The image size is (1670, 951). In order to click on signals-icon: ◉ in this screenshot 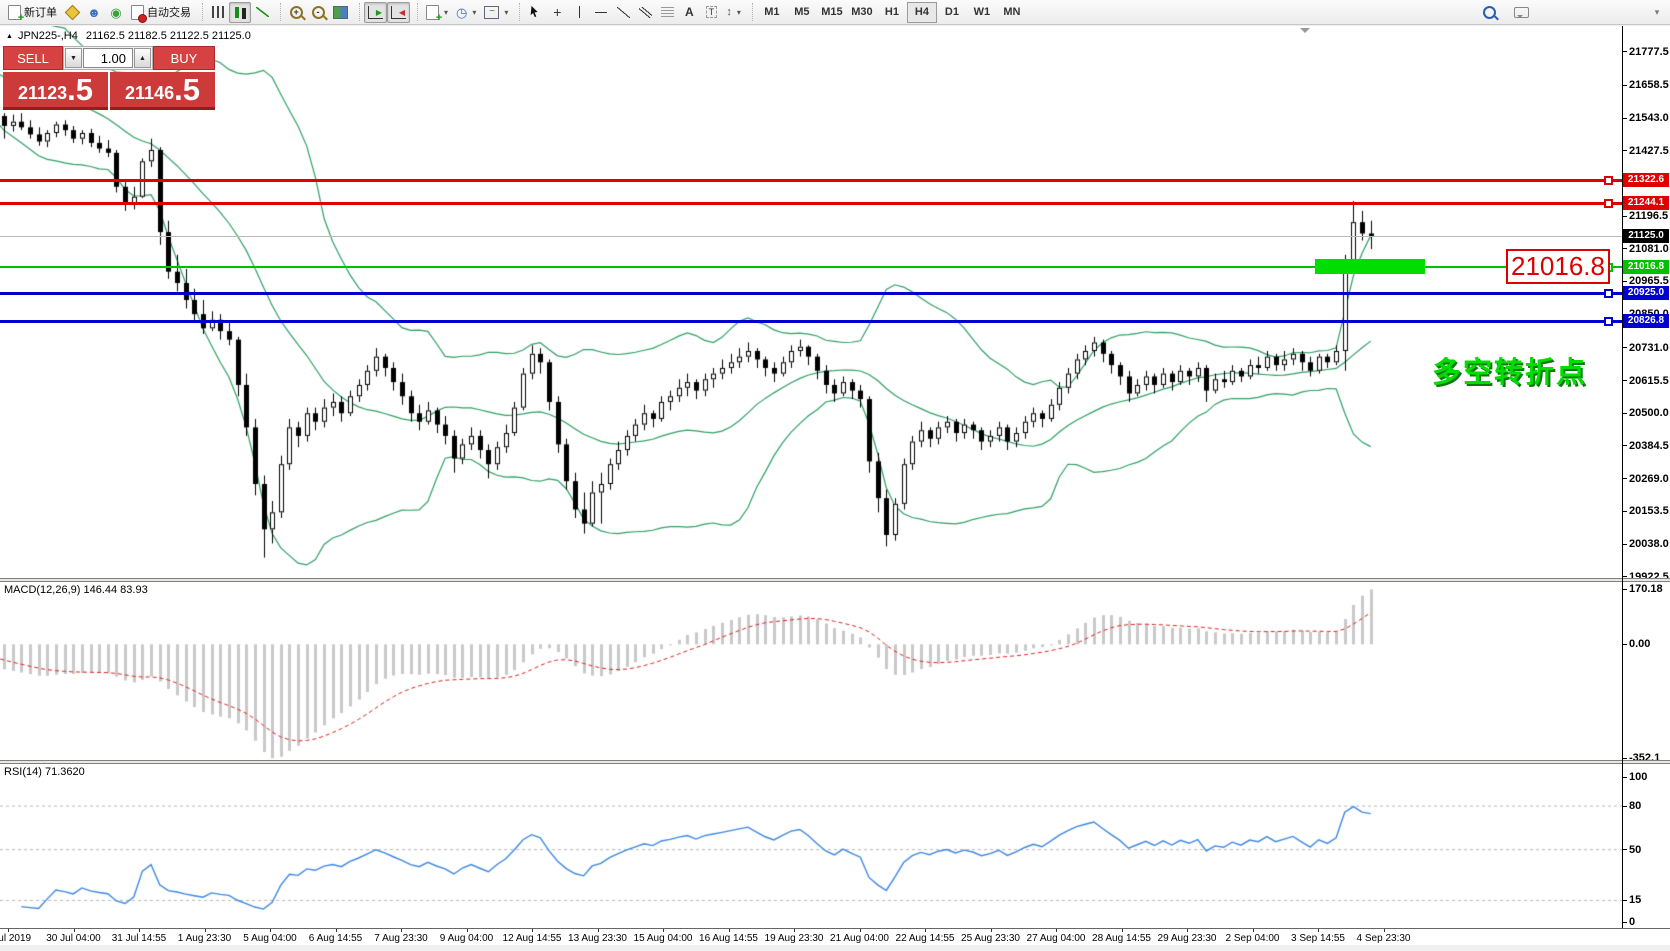, I will do `click(116, 12)`.